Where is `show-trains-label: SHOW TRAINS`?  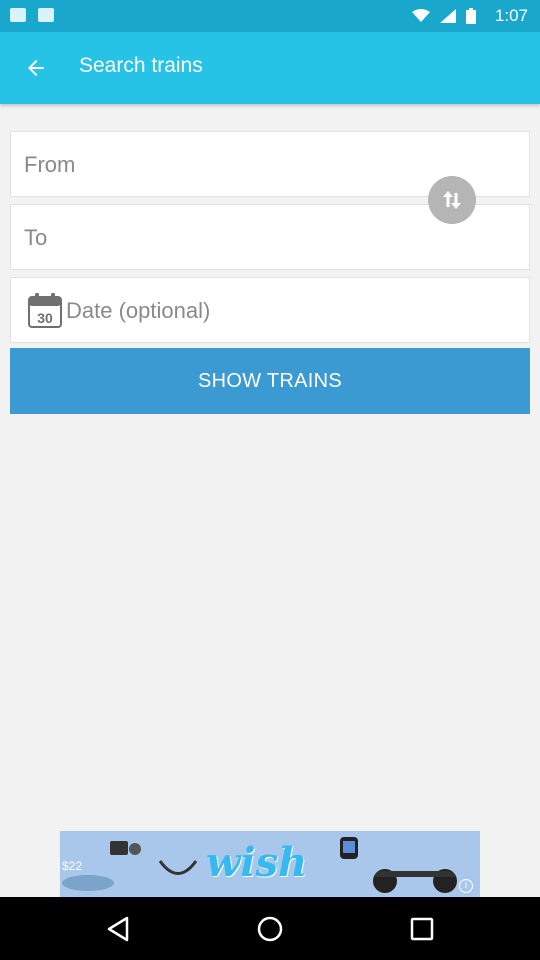 show-trains-label: SHOW TRAINS is located at coordinates (270, 380).